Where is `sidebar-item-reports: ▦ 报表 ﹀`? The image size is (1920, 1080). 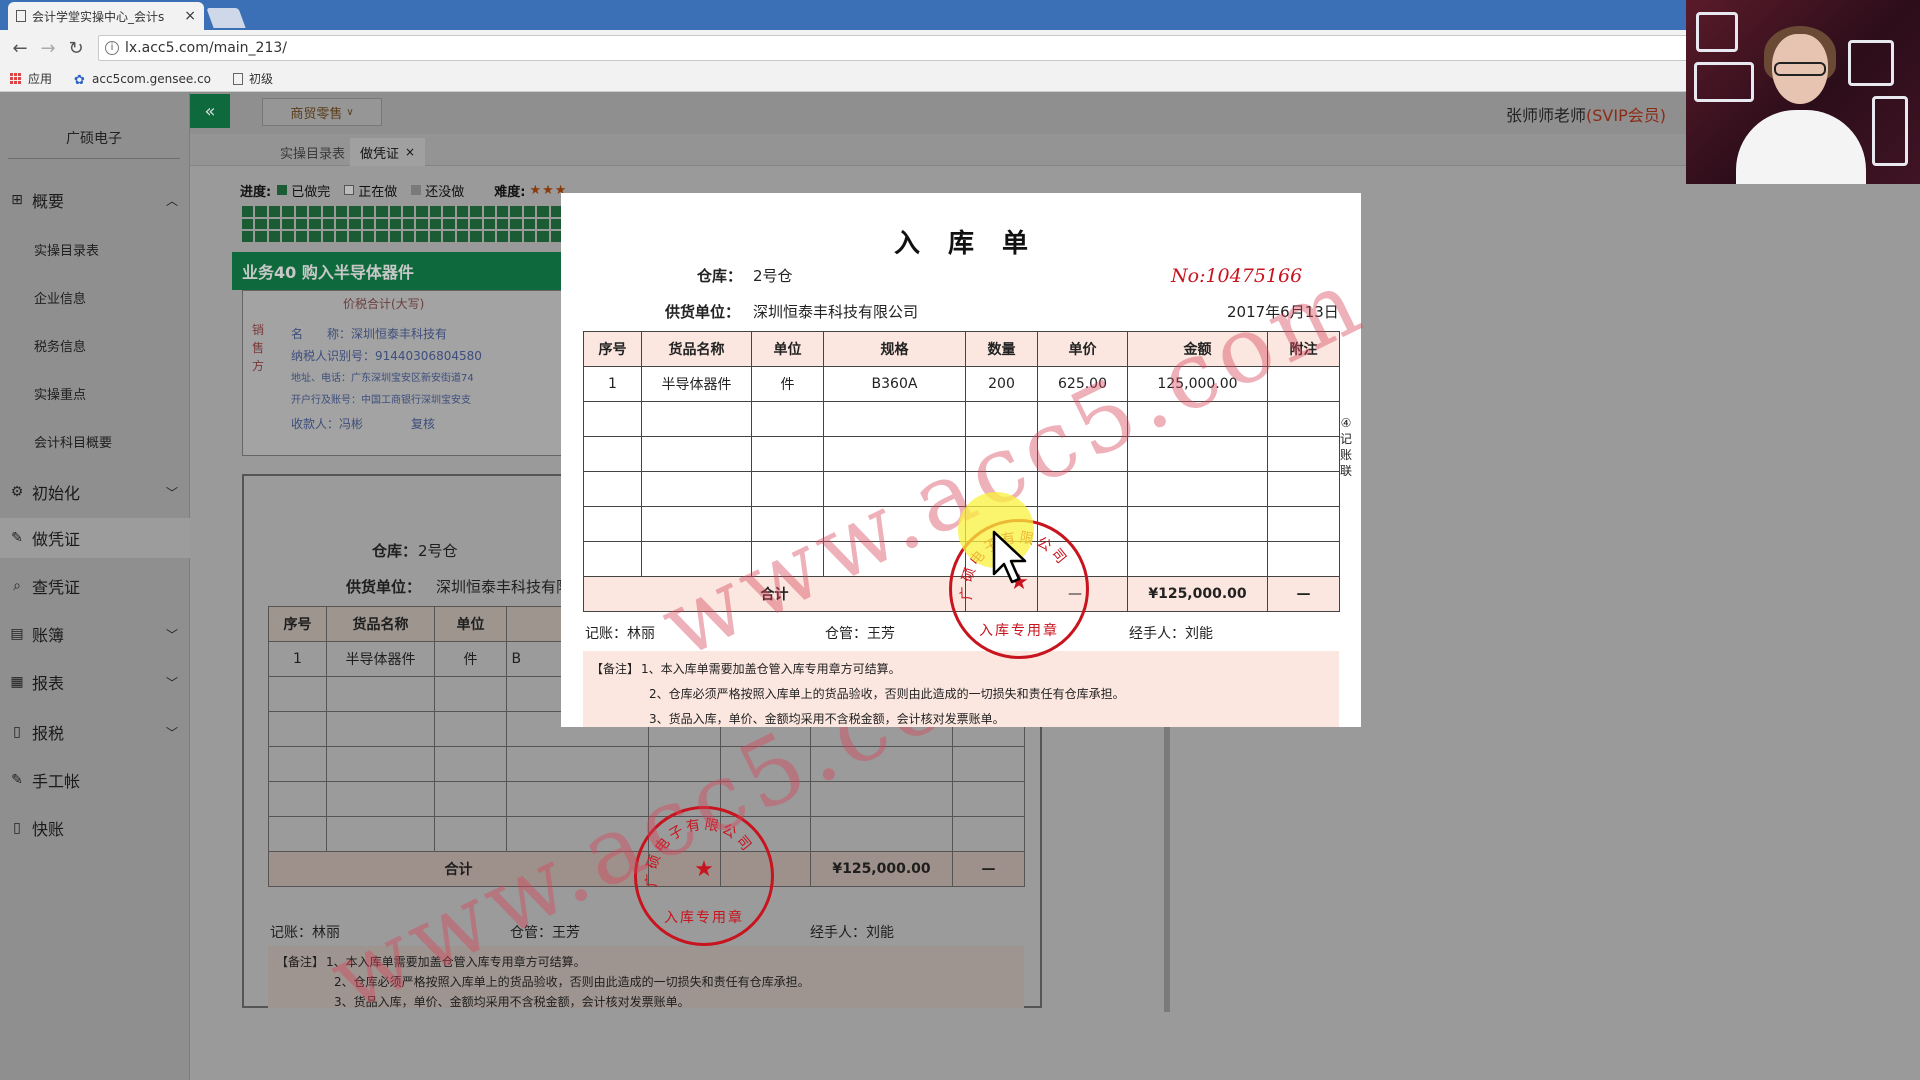
sidebar-item-reports: ▦ 报表 ﹀ is located at coordinates (95, 682).